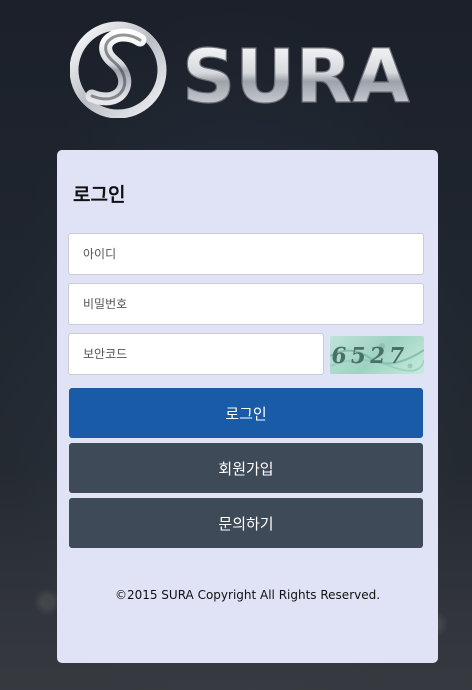 The image size is (472, 690). I want to click on captcha-code: 6527, so click(370, 356).